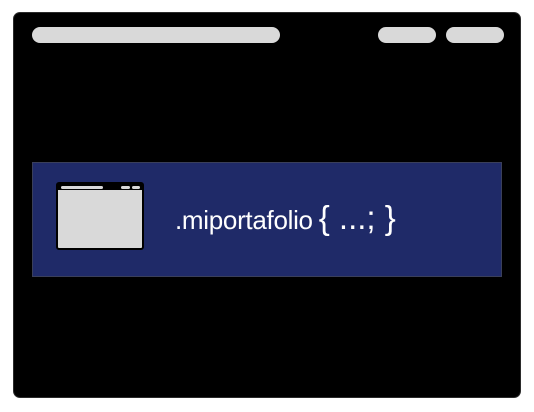 The width and height of the screenshot is (534, 412). Describe the element at coordinates (82, 187) in the screenshot. I see `mini-address-bar` at that location.